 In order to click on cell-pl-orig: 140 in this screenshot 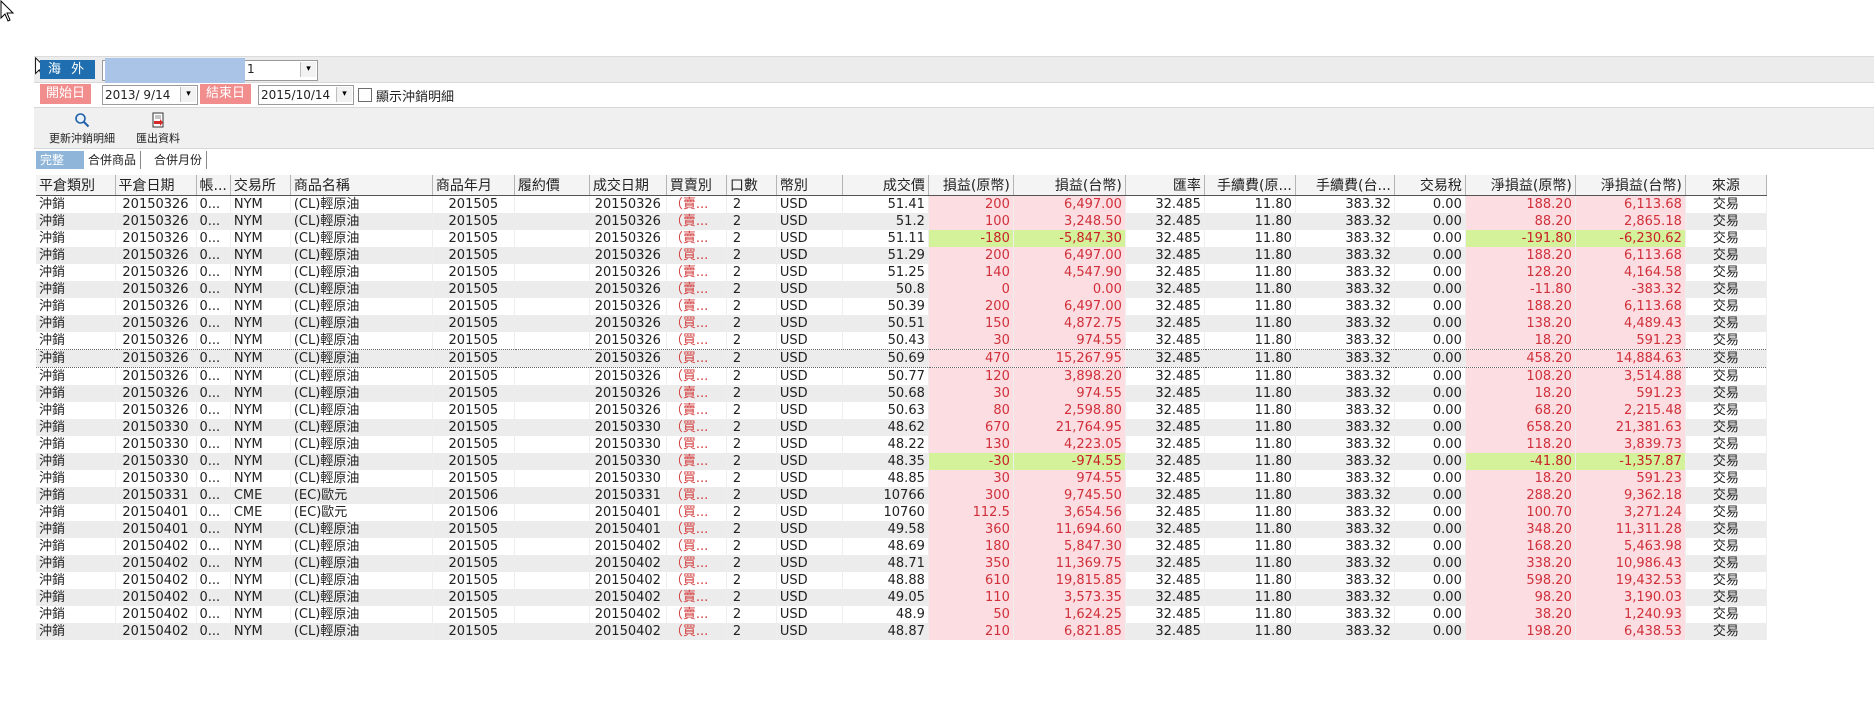, I will do `click(971, 272)`.